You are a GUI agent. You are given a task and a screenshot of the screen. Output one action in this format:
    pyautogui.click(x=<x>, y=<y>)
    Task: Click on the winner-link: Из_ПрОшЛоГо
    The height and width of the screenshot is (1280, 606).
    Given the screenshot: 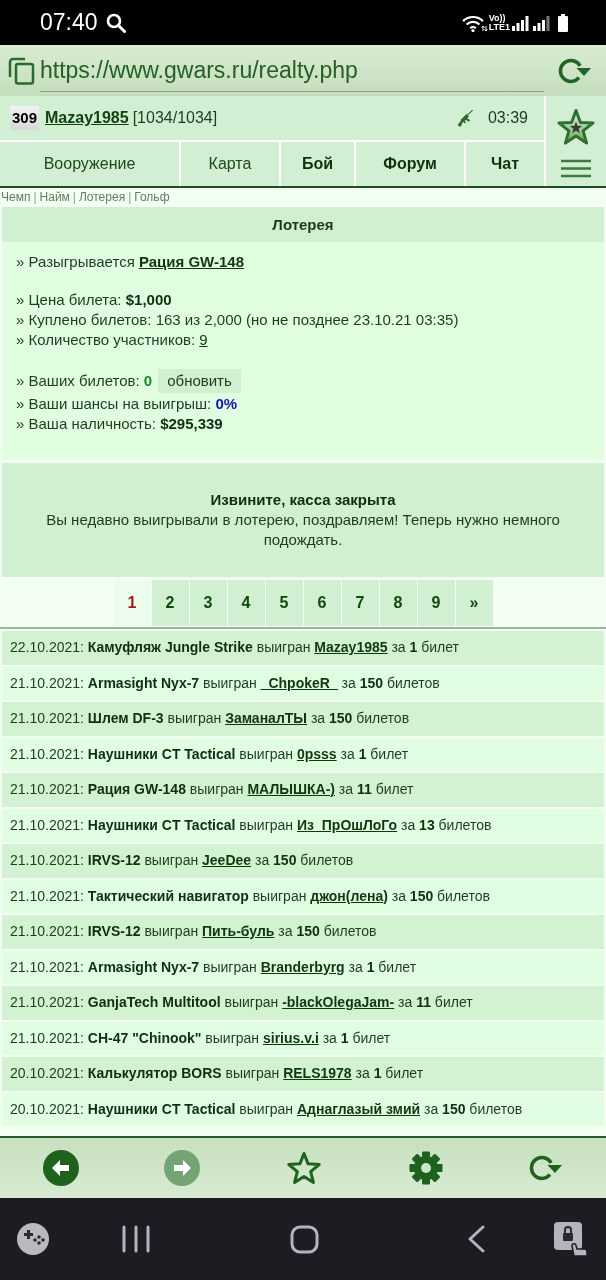 What is the action you would take?
    pyautogui.click(x=347, y=824)
    